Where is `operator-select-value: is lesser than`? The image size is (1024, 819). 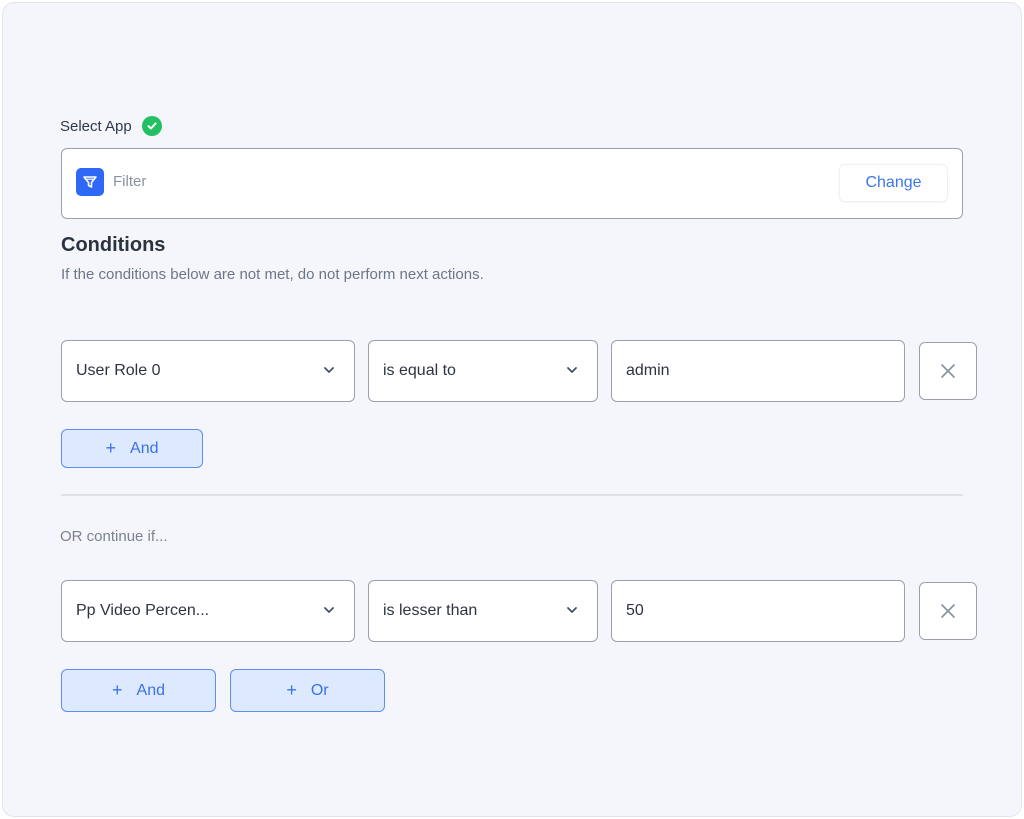
operator-select-value: is lesser than is located at coordinates (430, 610).